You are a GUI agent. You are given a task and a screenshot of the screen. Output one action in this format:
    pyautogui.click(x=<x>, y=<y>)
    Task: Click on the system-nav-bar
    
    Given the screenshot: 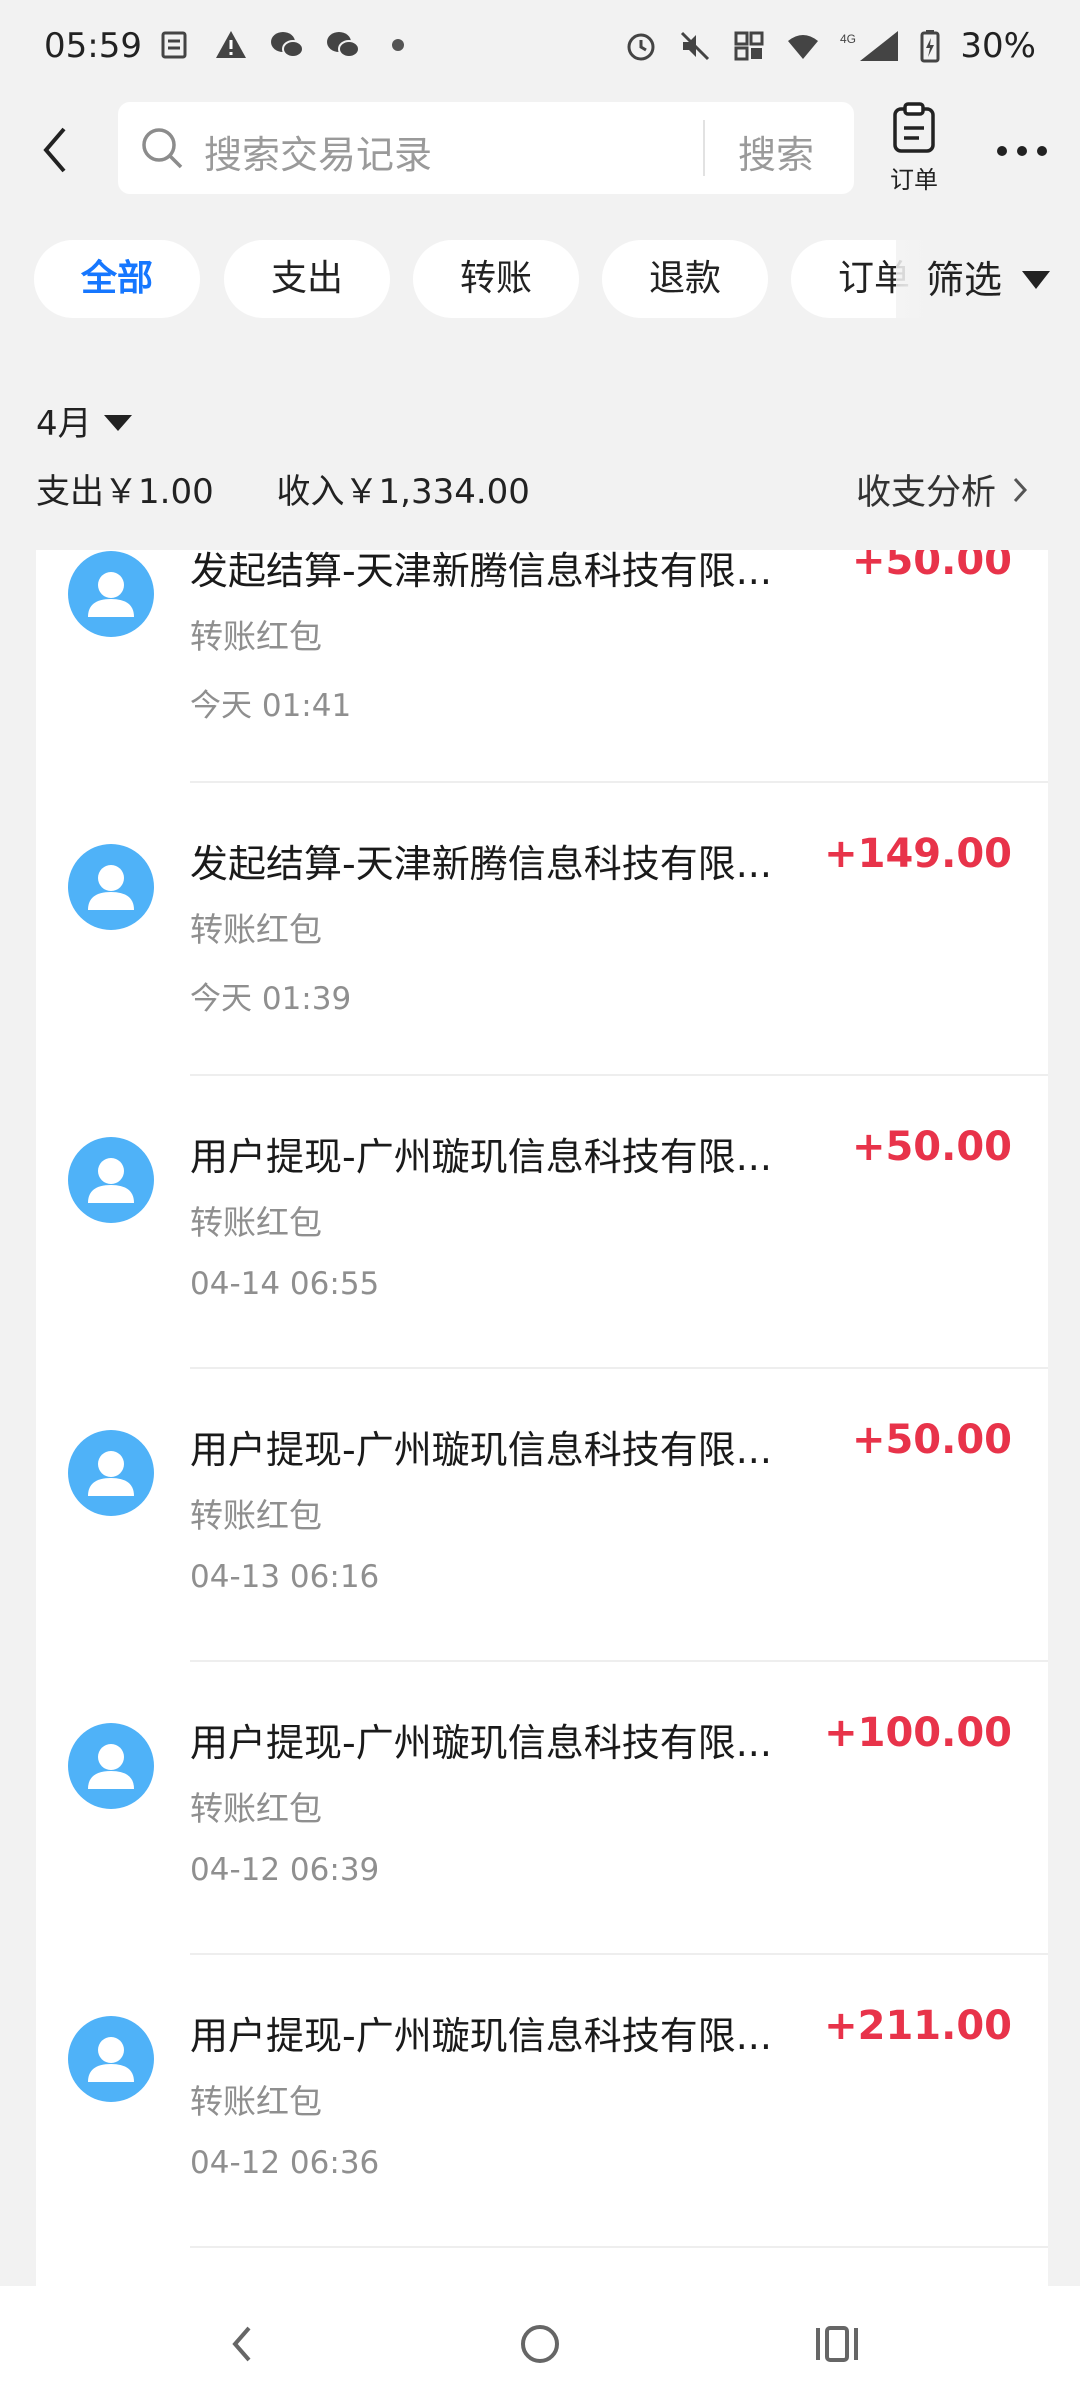 What is the action you would take?
    pyautogui.click(x=540, y=2343)
    